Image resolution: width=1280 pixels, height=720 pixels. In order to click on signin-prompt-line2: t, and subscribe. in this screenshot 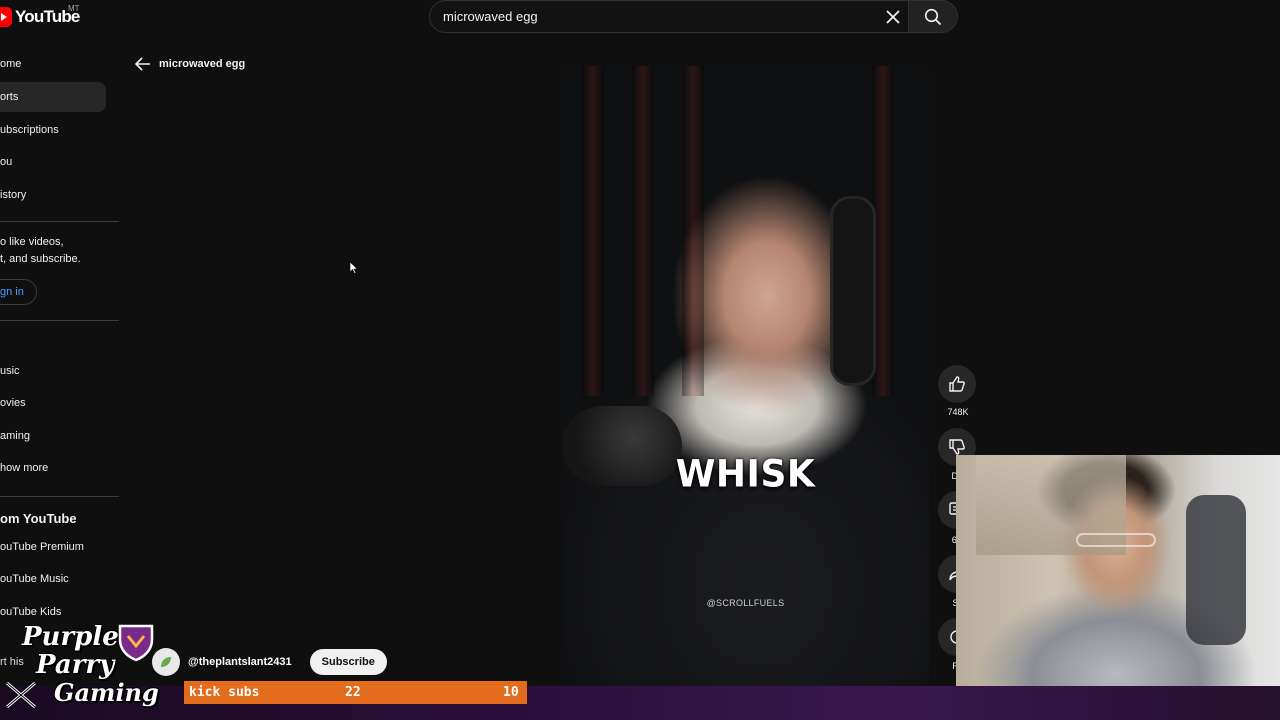, I will do `click(40, 259)`.